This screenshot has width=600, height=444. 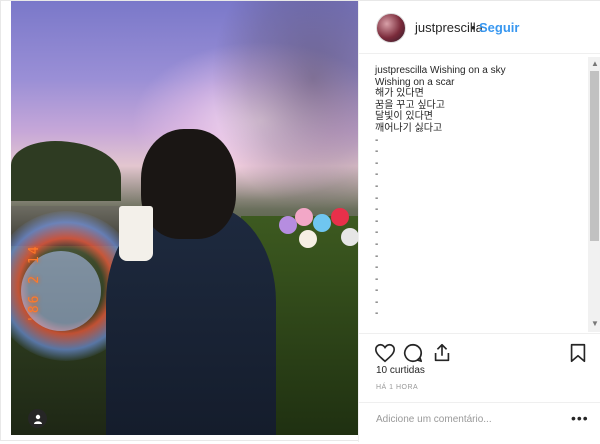 I want to click on scroll-down-arrow-icon: ▼, so click(x=595, y=323).